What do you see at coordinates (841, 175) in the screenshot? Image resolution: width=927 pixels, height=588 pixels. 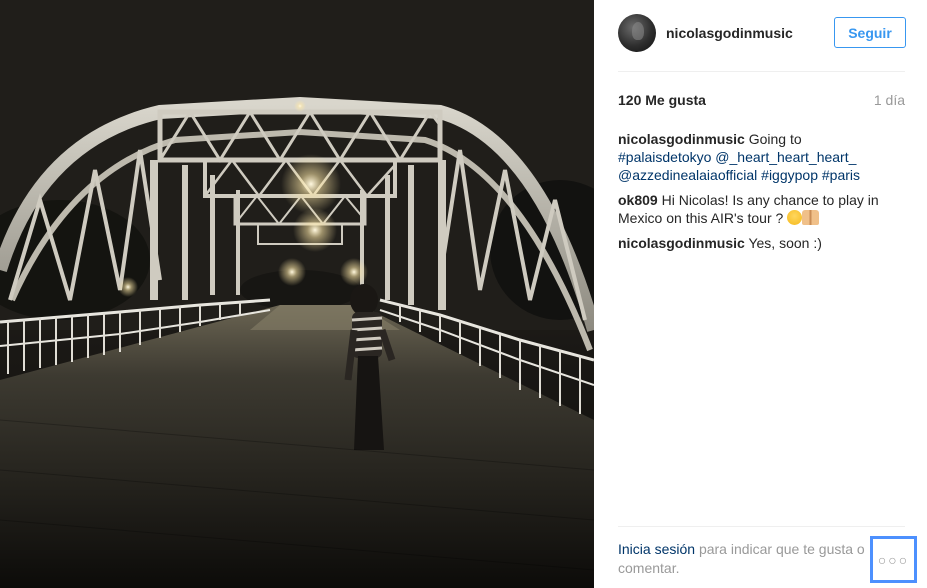 I see `hashtag-link: #paris` at bounding box center [841, 175].